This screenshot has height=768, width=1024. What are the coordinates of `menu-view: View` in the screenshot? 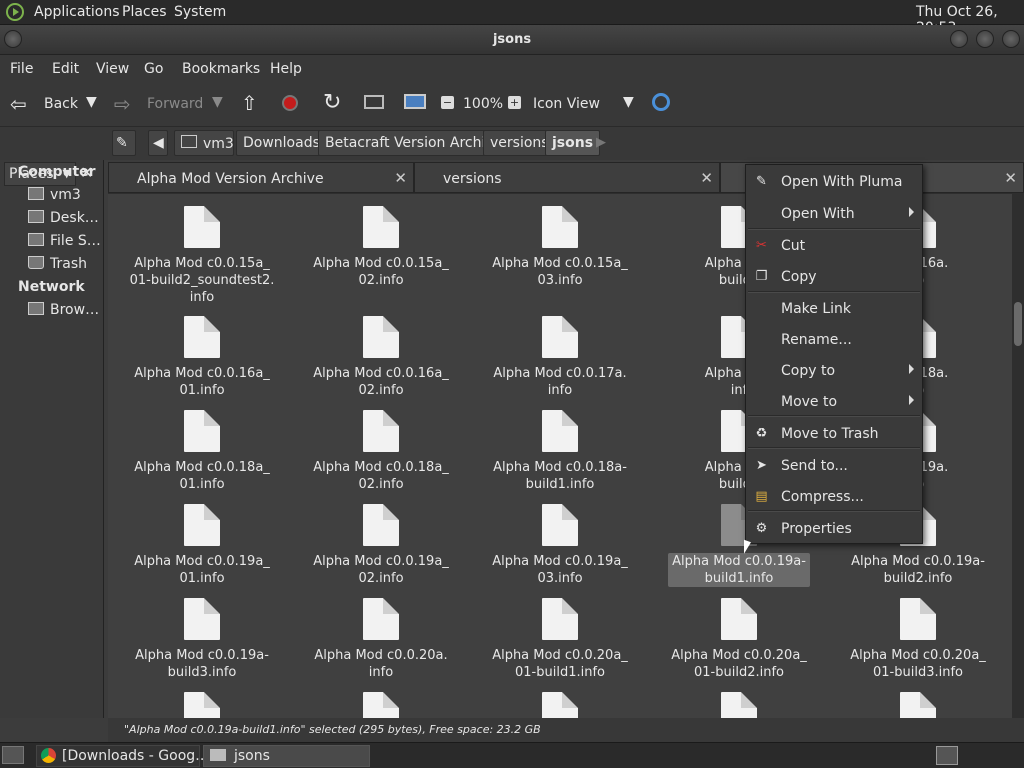 It's located at (112, 69).